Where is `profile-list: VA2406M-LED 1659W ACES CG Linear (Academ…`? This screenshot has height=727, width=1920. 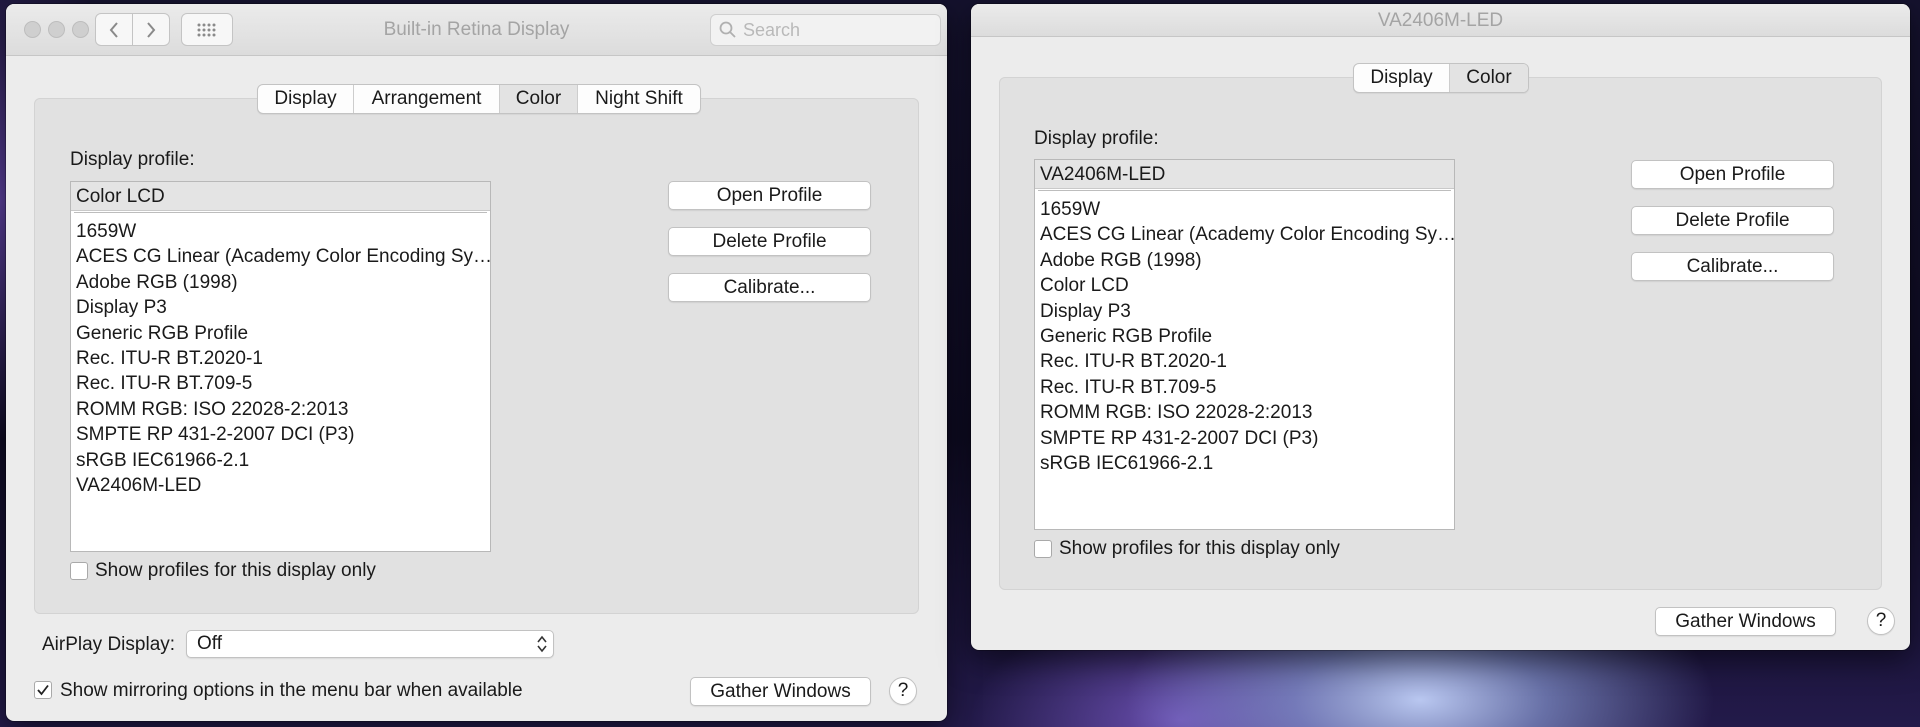 profile-list: VA2406M-LED 1659W ACES CG Linear (Academ… is located at coordinates (1244, 344).